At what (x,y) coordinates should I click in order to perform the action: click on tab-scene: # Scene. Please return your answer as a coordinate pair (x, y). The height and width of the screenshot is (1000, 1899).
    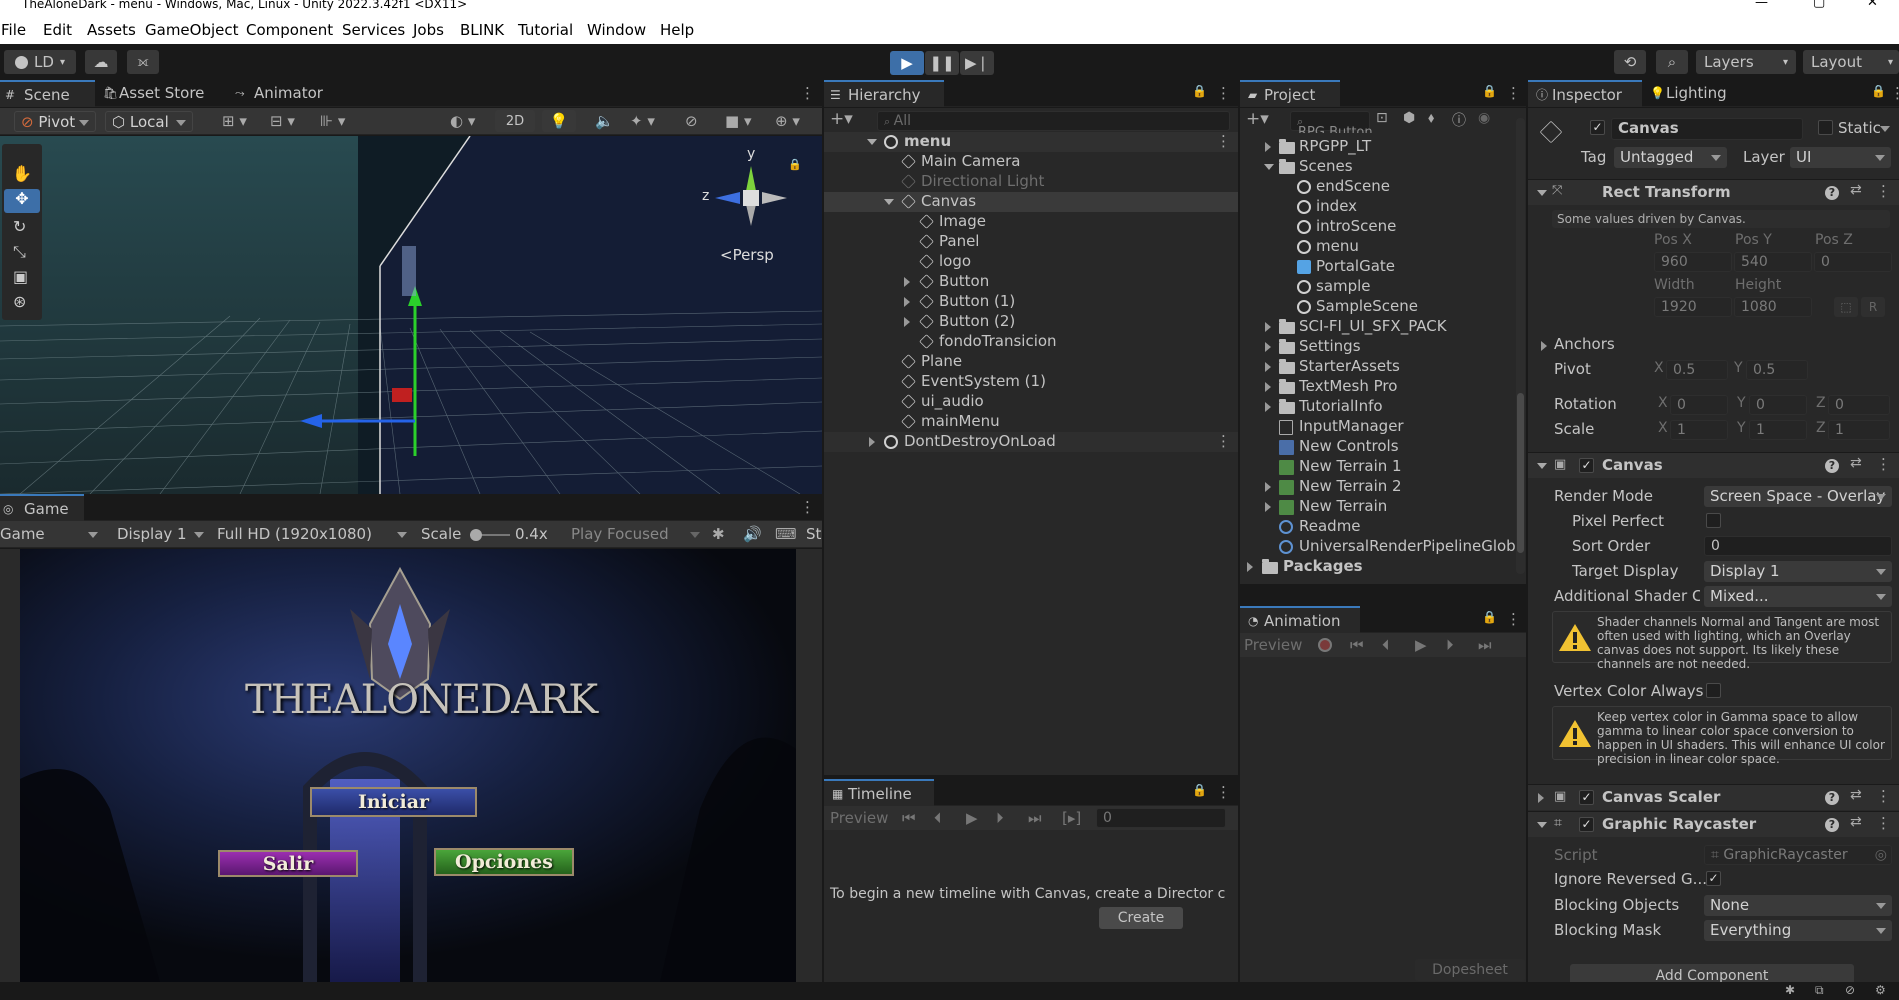
    Looking at the image, I should click on (47, 93).